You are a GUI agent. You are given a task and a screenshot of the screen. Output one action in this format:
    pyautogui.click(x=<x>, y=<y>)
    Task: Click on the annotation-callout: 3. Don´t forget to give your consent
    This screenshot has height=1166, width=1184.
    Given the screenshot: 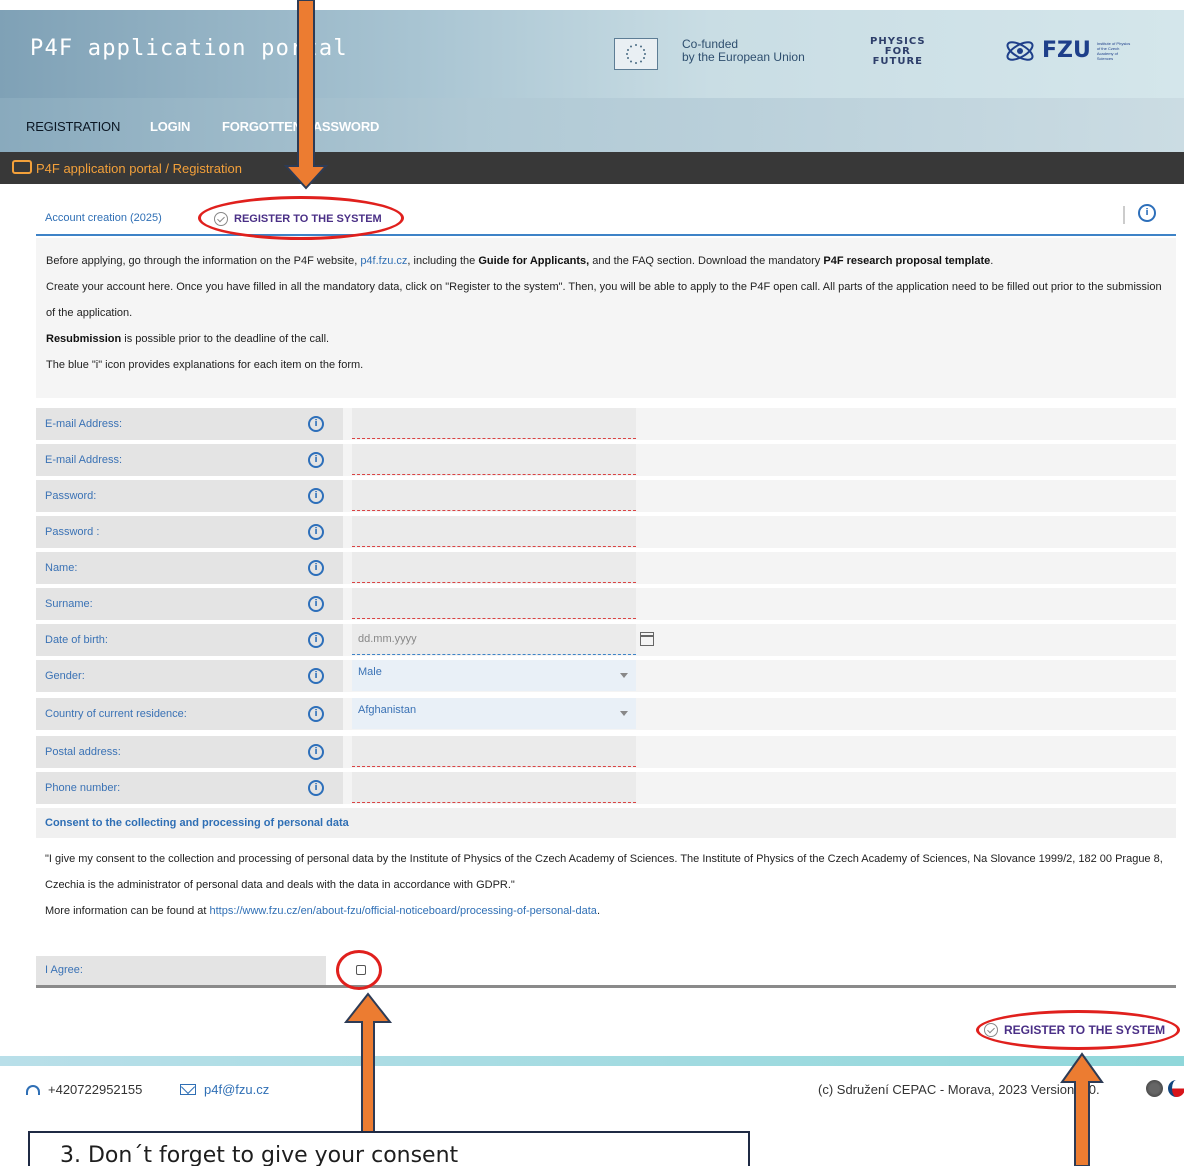 What is the action you would take?
    pyautogui.click(x=389, y=1148)
    